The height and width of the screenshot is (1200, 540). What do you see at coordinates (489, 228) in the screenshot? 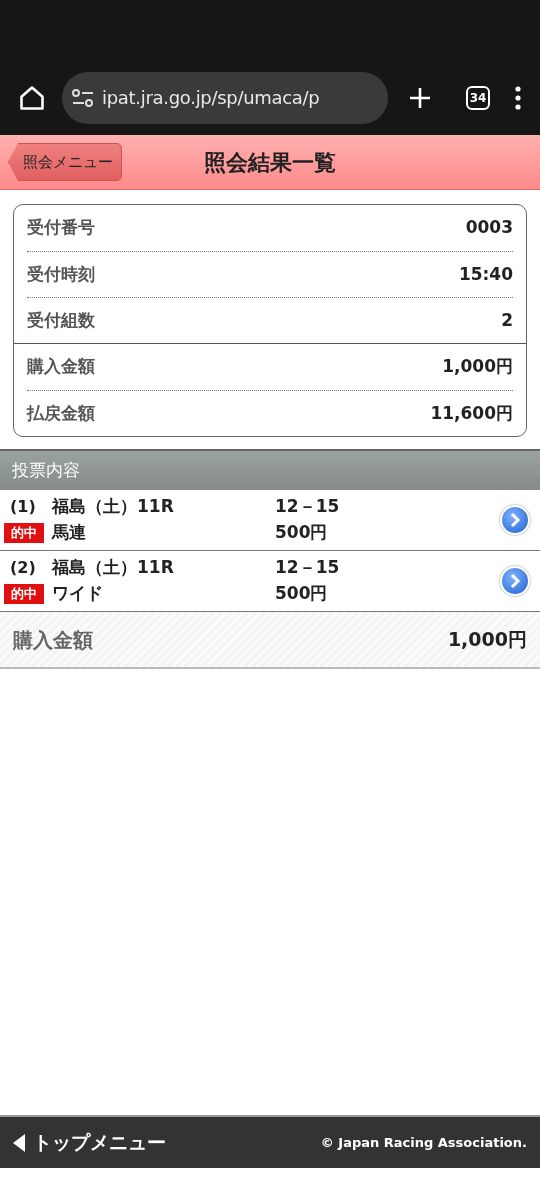
I see `summary-value: 0003` at bounding box center [489, 228].